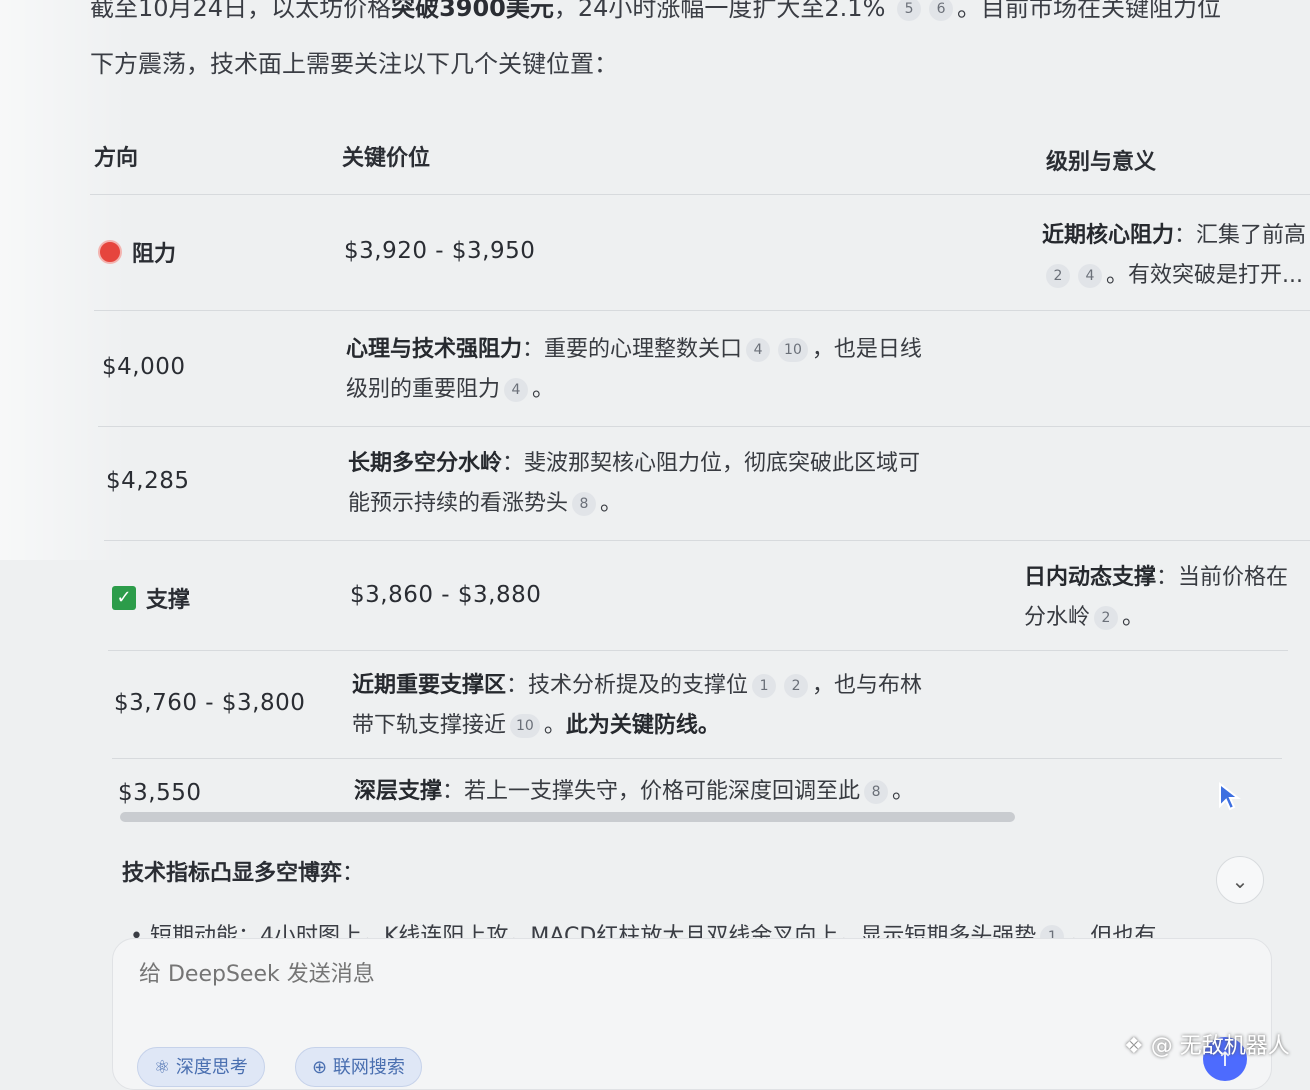  What do you see at coordinates (446, 595) in the screenshot?
I see `price-range: $3,860 - $3,880` at bounding box center [446, 595].